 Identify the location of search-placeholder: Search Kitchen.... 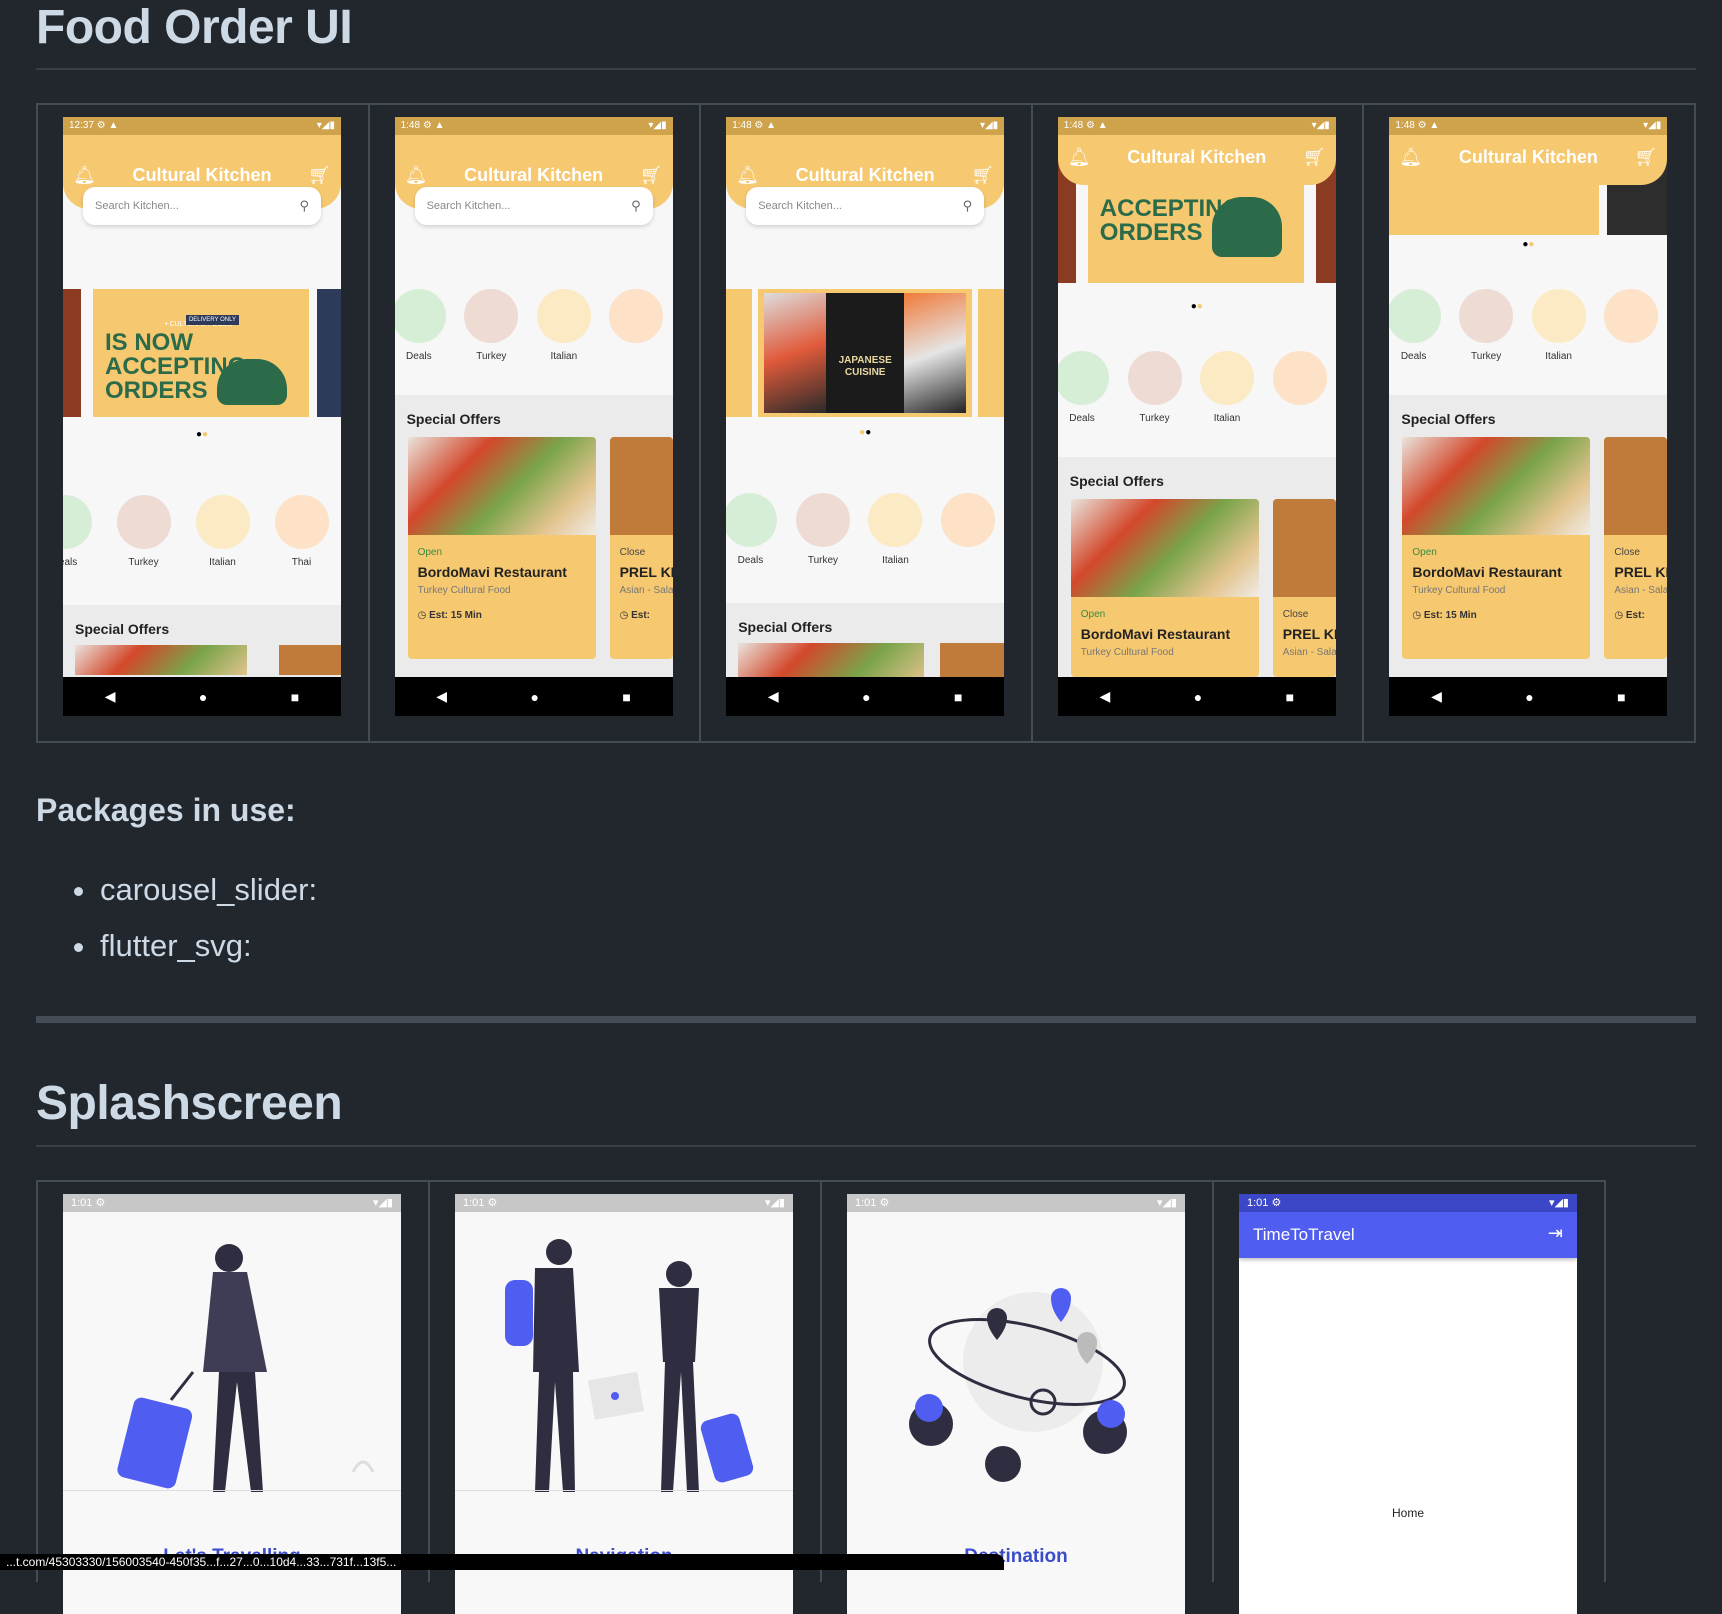
(468, 206).